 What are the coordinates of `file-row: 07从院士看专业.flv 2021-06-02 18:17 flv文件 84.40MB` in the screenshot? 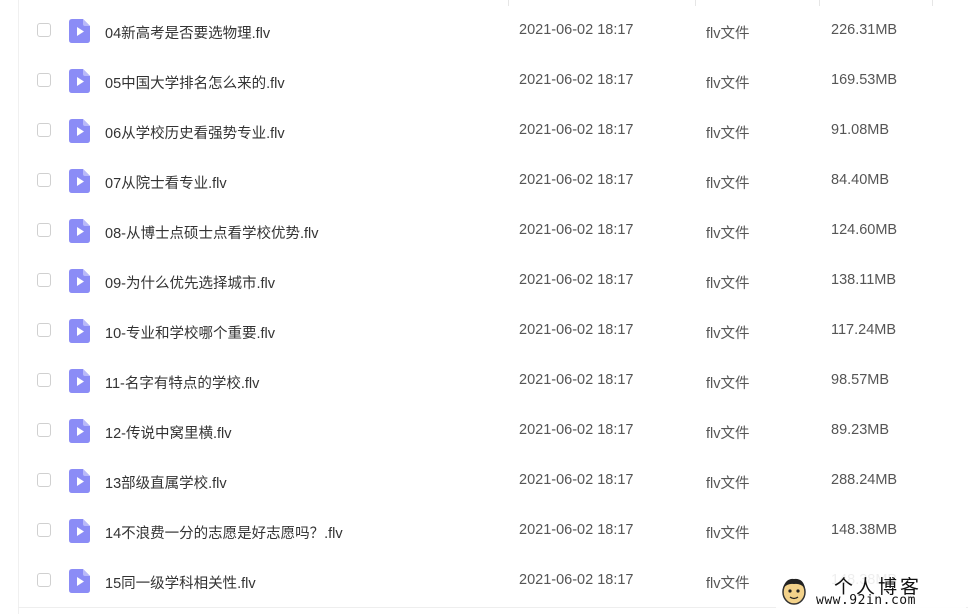 It's located at (484, 181).